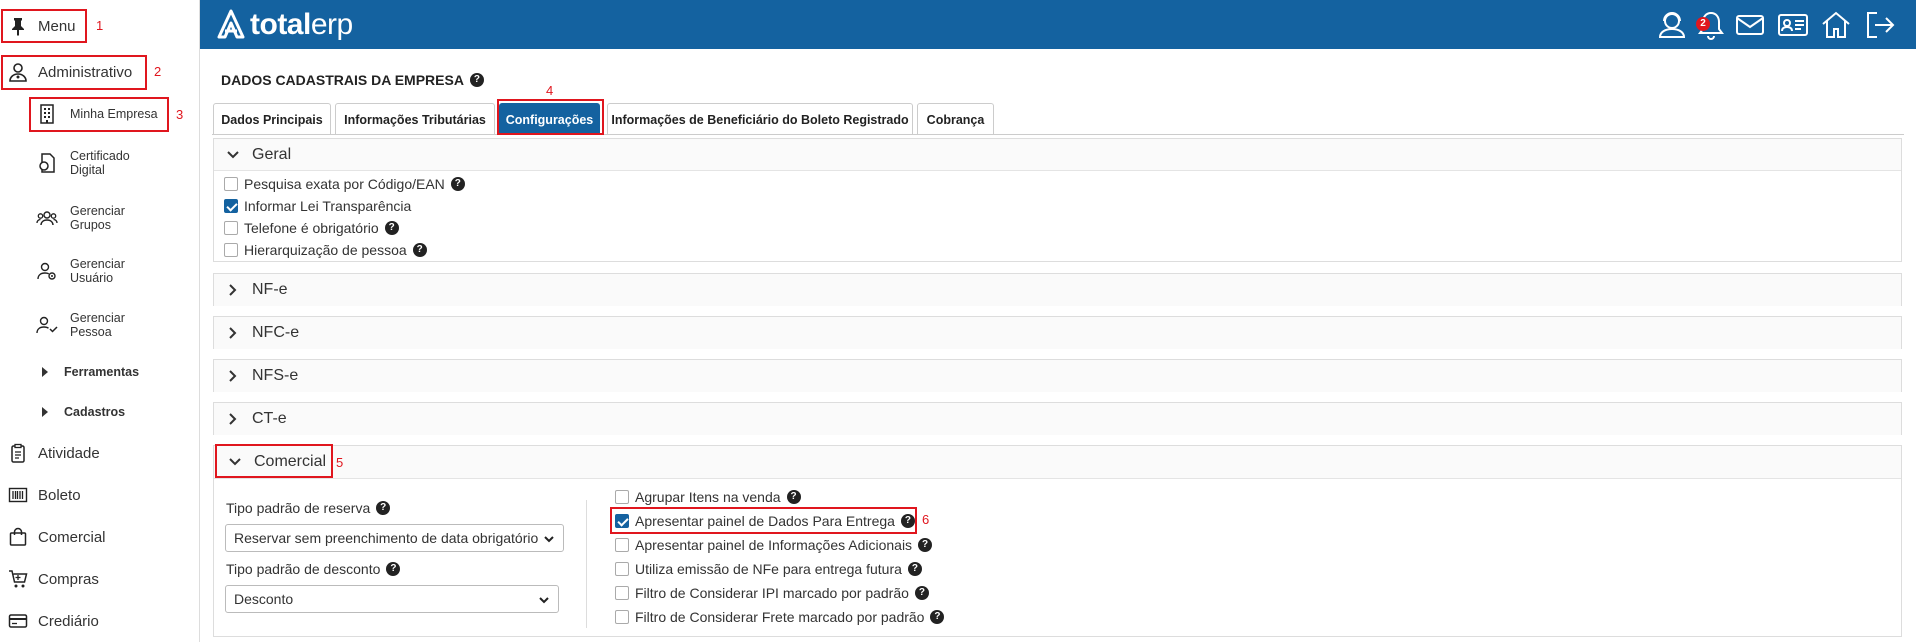  I want to click on home-icon, so click(1836, 24).